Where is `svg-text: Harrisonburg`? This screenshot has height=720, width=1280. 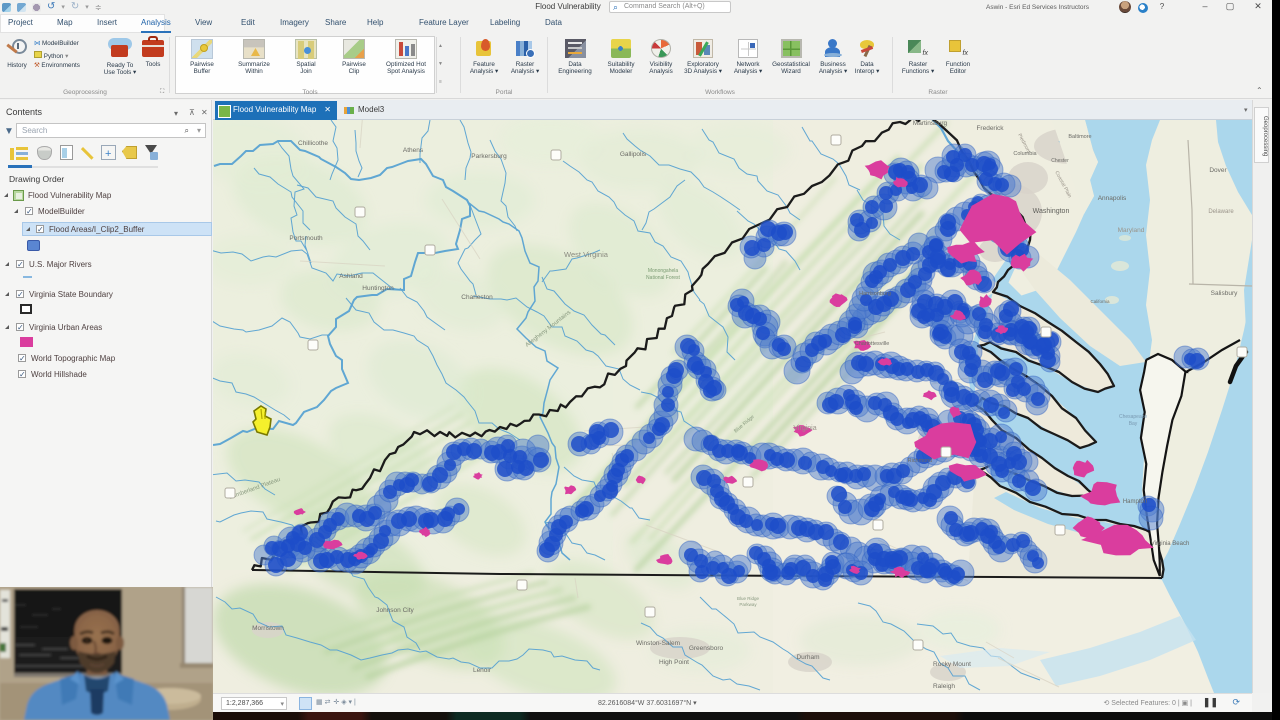
svg-text: Harrisonburg is located at coordinates (875, 294).